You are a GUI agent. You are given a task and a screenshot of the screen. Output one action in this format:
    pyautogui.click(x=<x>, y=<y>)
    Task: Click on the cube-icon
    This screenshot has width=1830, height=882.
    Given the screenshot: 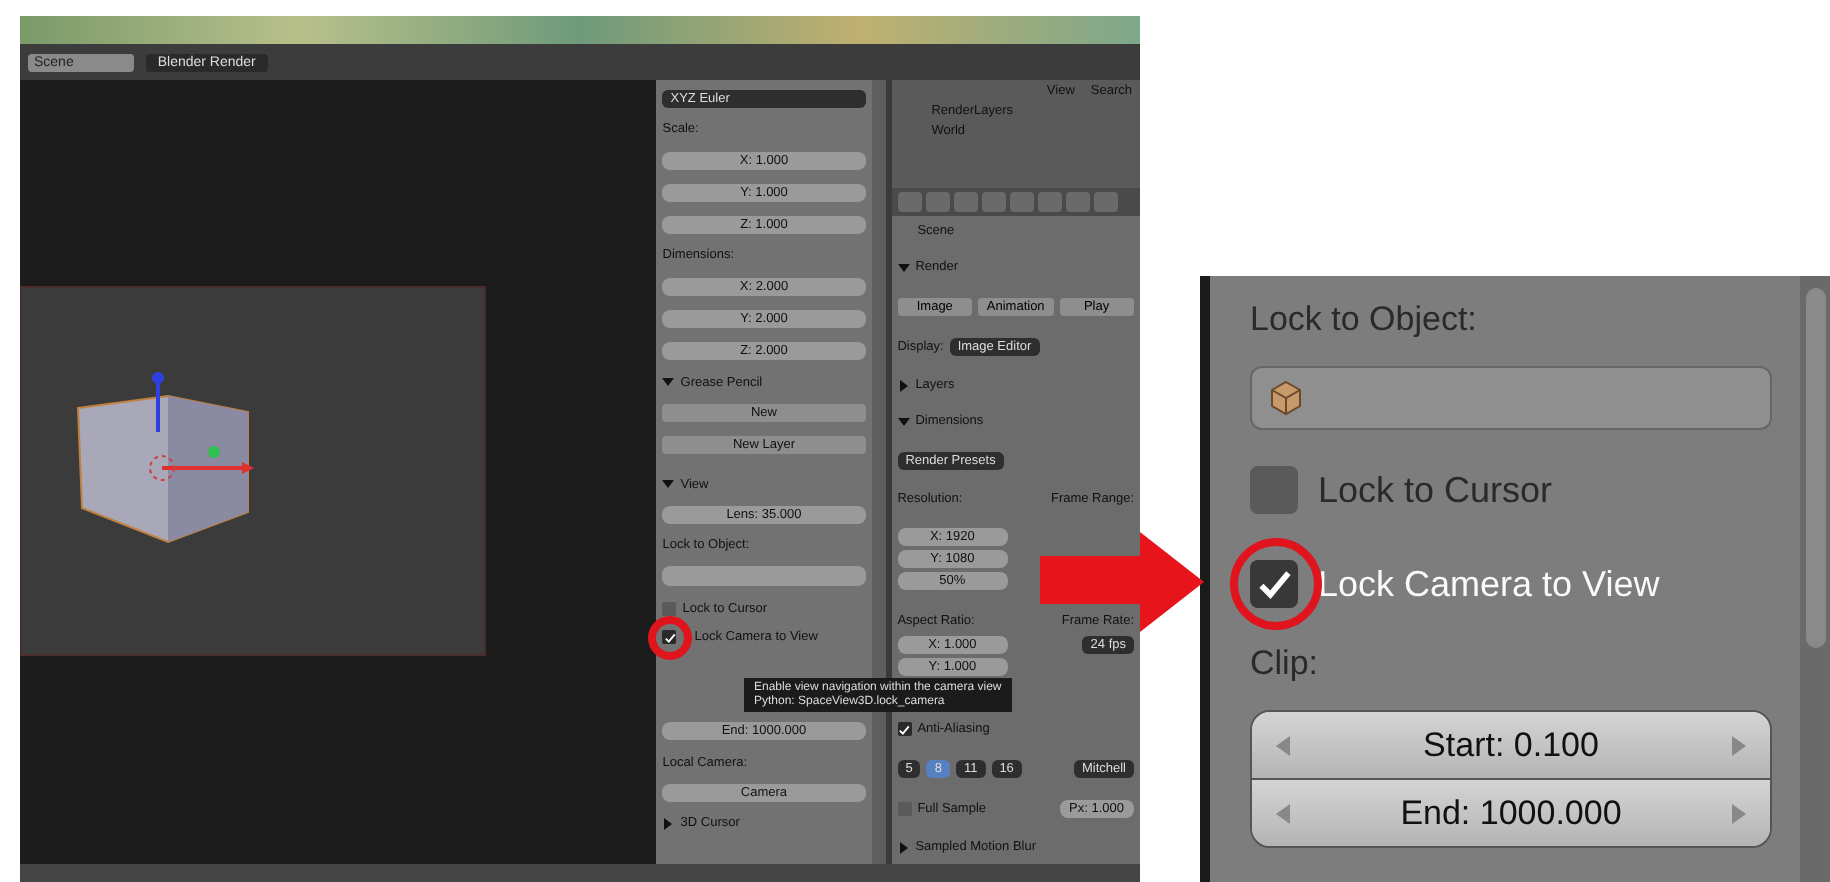 What is the action you would take?
    pyautogui.click(x=1286, y=398)
    